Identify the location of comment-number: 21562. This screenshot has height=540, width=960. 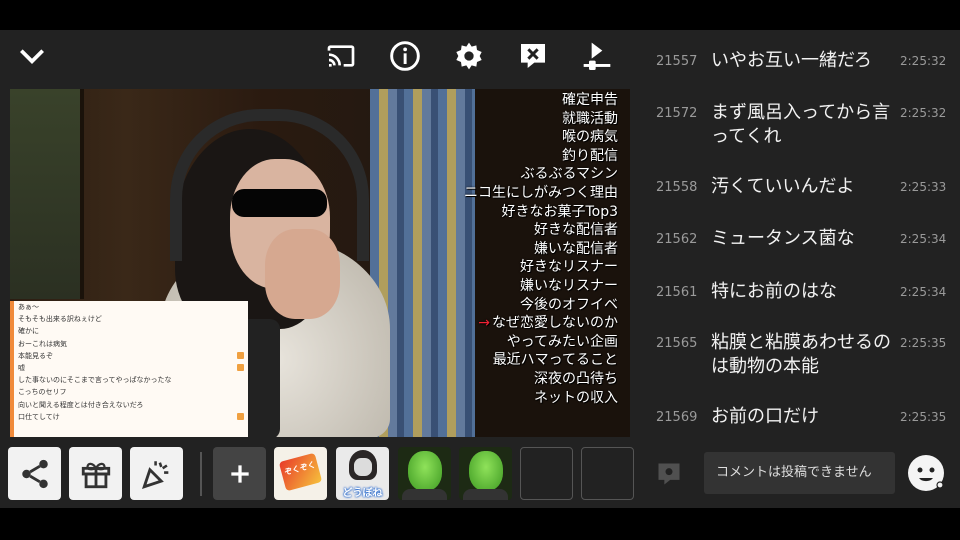
(677, 239).